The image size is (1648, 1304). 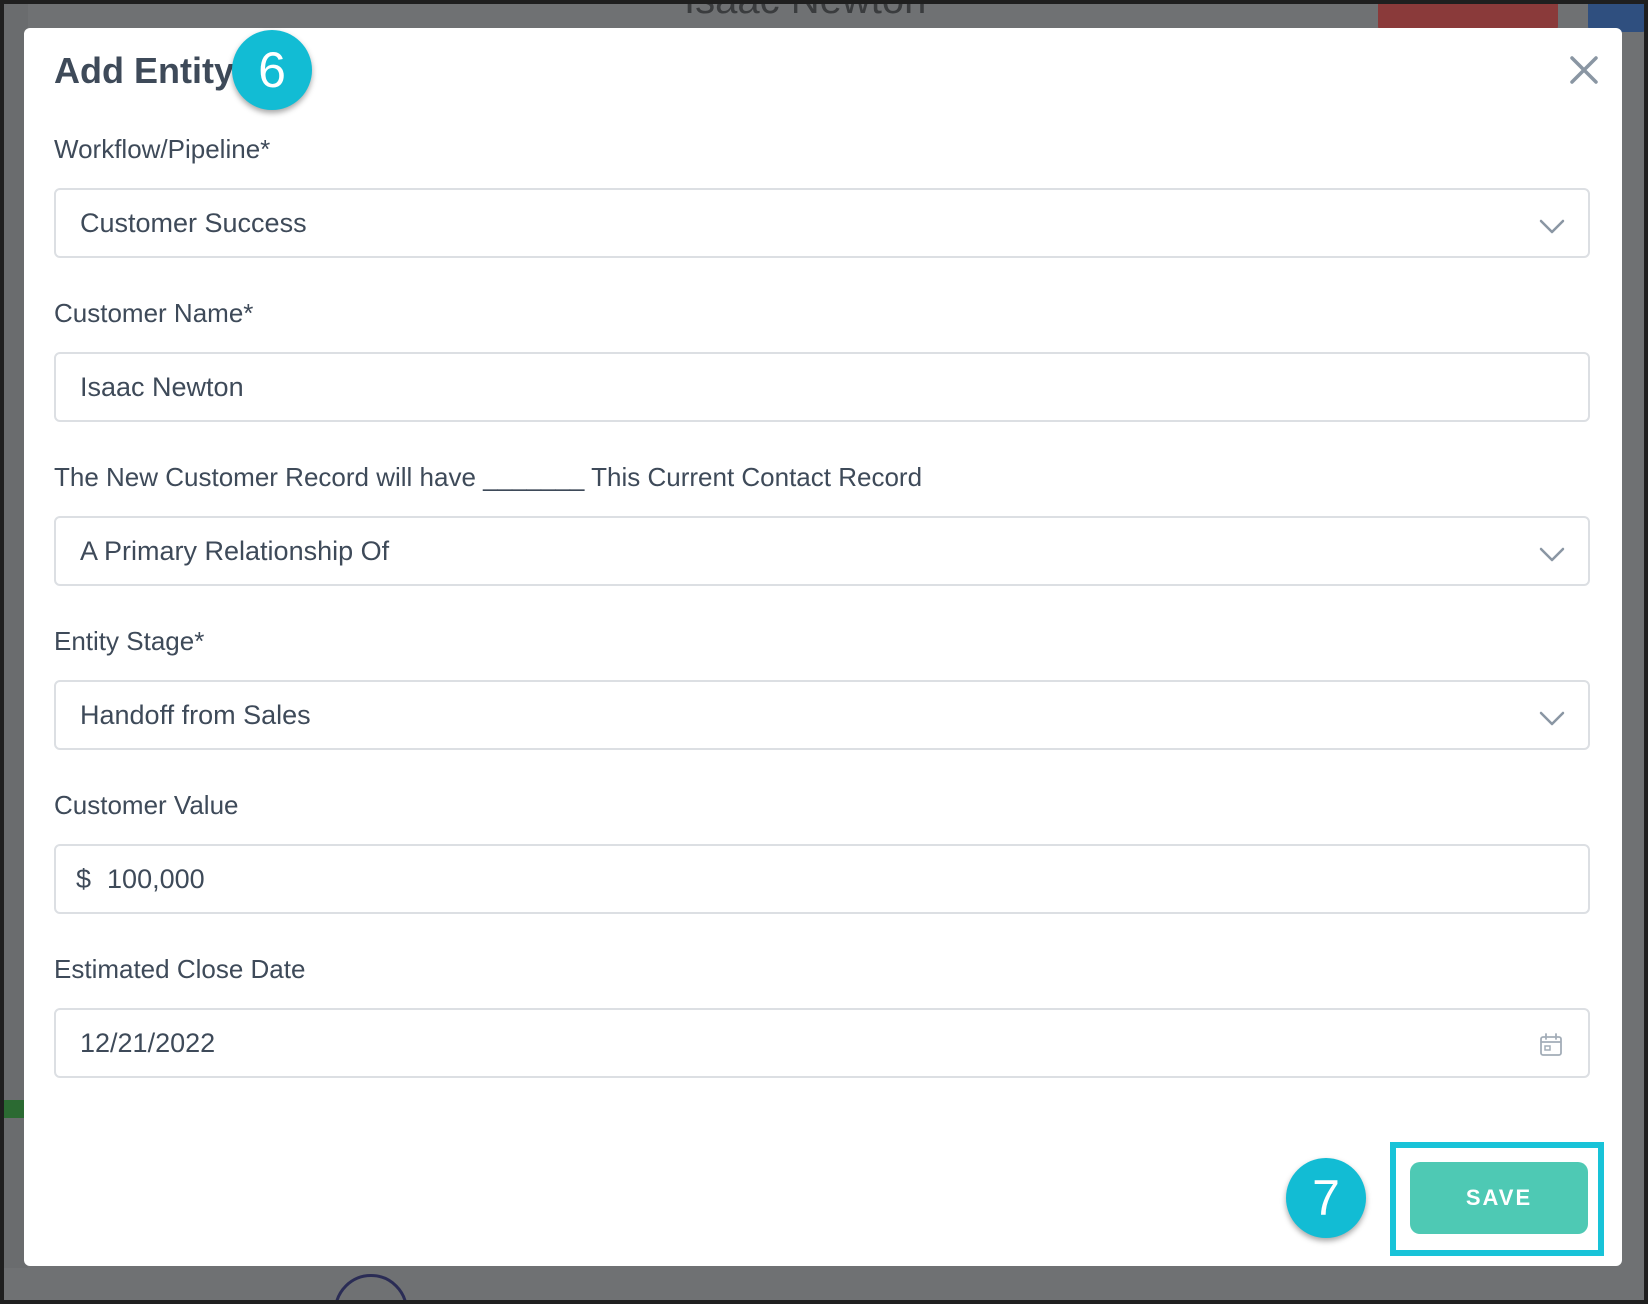 I want to click on background-page-title: Isaac Newton, so click(x=805, y=13).